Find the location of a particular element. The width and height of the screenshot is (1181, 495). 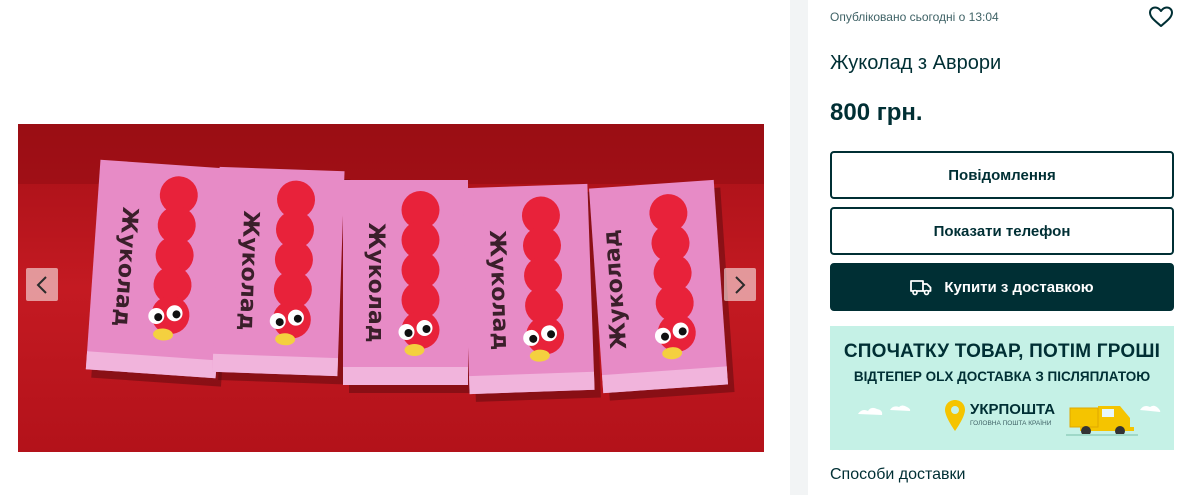

map-pin-icon is located at coordinates (955, 415).